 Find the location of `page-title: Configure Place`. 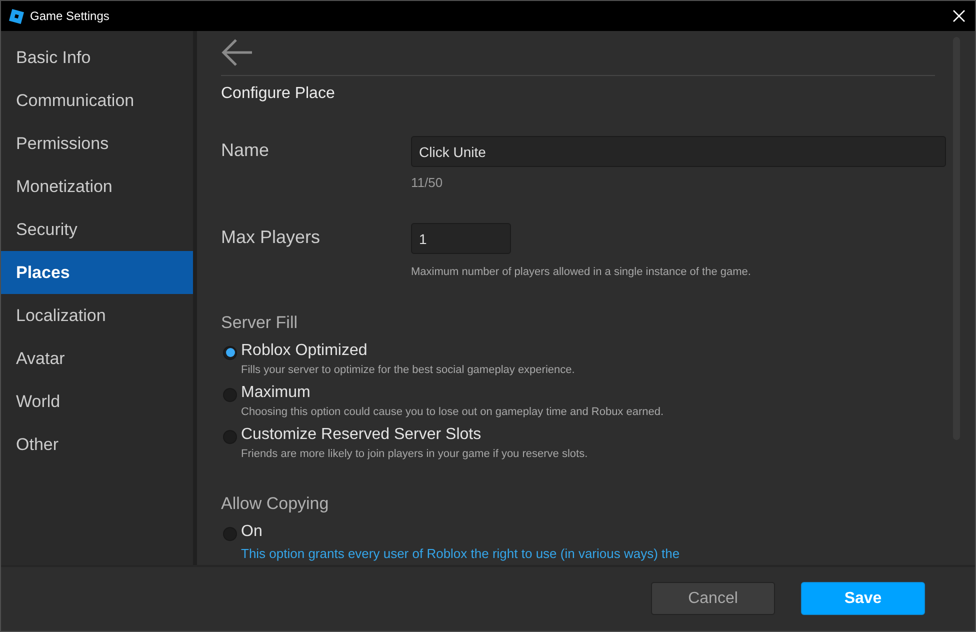

page-title: Configure Place is located at coordinates (278, 94).